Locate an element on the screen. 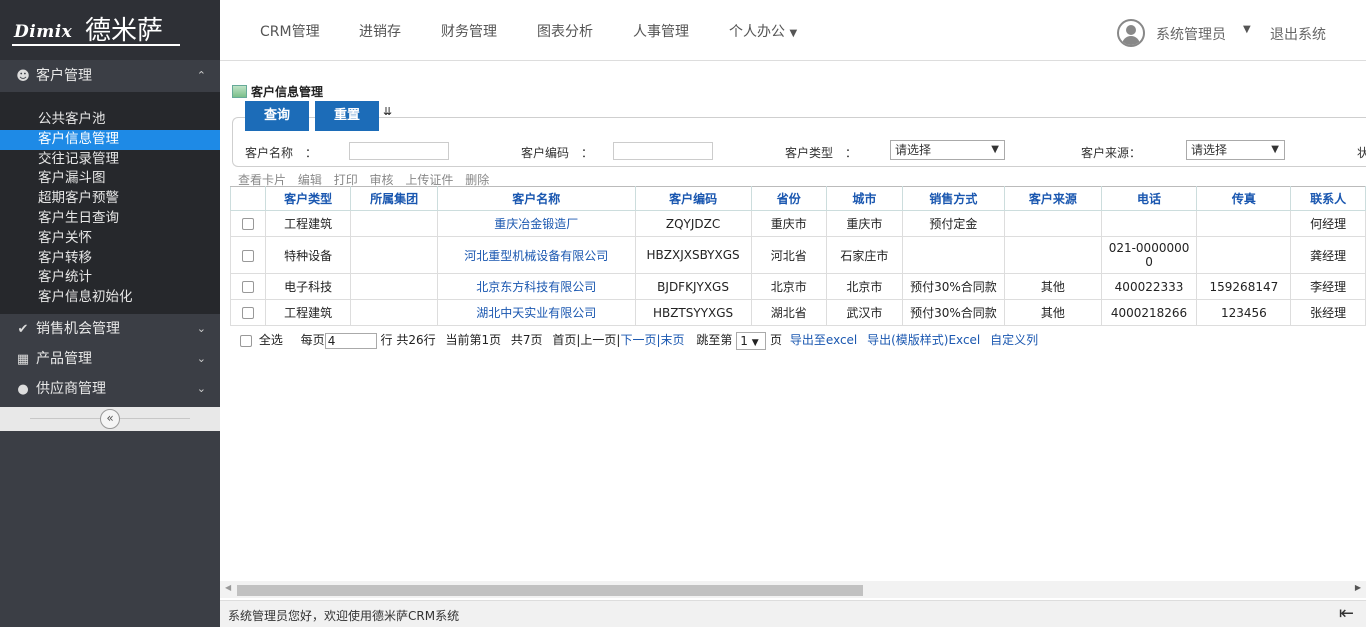 The width and height of the screenshot is (1366, 627). cell-province: 北京市 is located at coordinates (789, 286).